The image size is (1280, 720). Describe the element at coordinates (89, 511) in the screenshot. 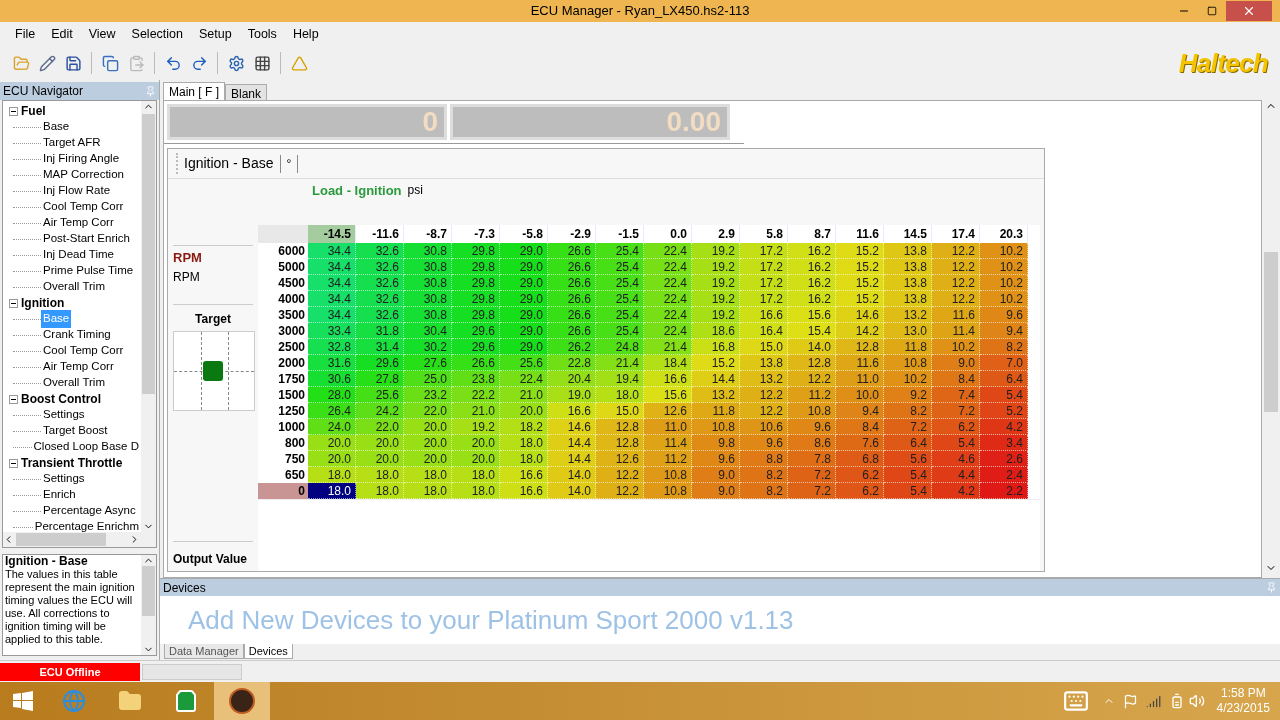

I see `tree-item: Percentage Async` at that location.